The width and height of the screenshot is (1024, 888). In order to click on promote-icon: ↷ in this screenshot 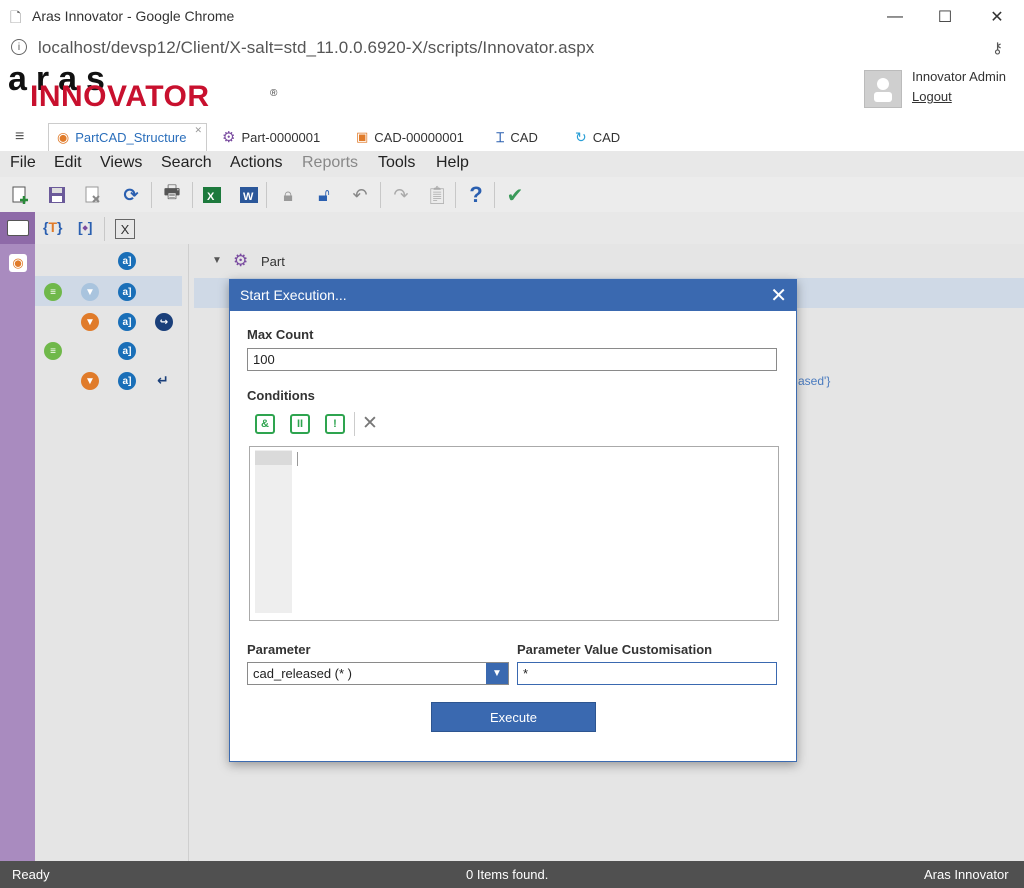, I will do `click(401, 195)`.